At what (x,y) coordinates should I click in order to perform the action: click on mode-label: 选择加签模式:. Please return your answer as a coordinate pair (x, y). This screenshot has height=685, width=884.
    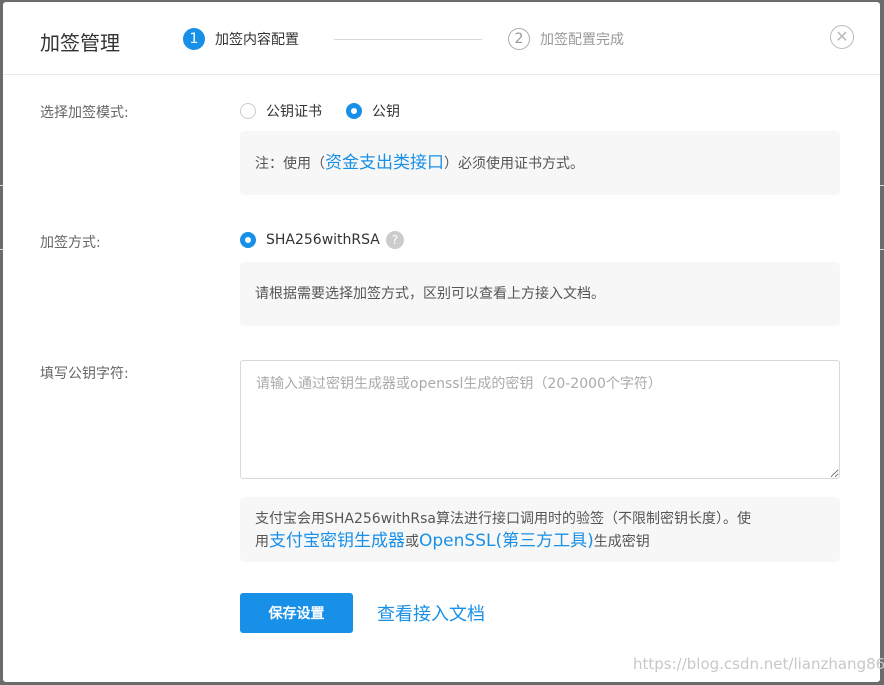
    Looking at the image, I should click on (84, 113).